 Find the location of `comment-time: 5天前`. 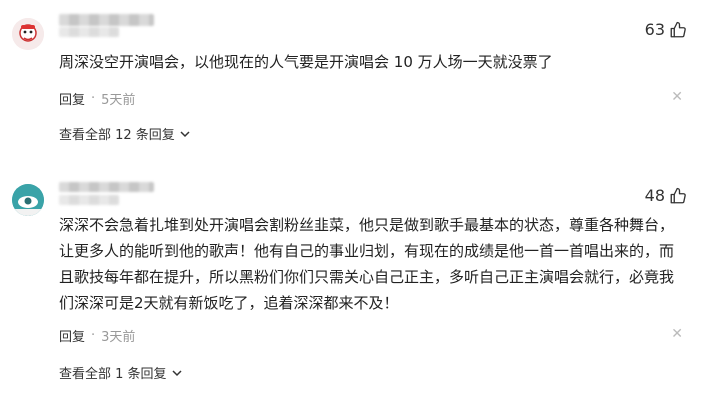

comment-time: 5天前 is located at coordinates (118, 100).